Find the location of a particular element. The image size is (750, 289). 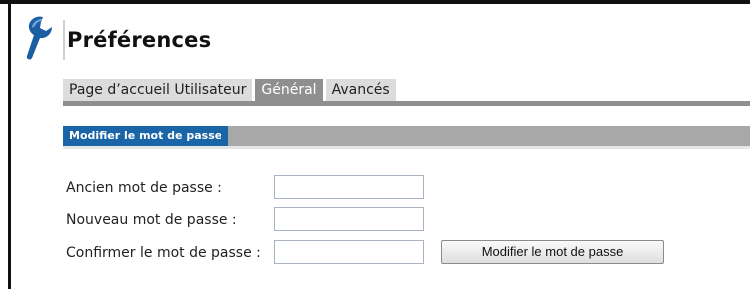

tab-underline-bar is located at coordinates (406, 103).